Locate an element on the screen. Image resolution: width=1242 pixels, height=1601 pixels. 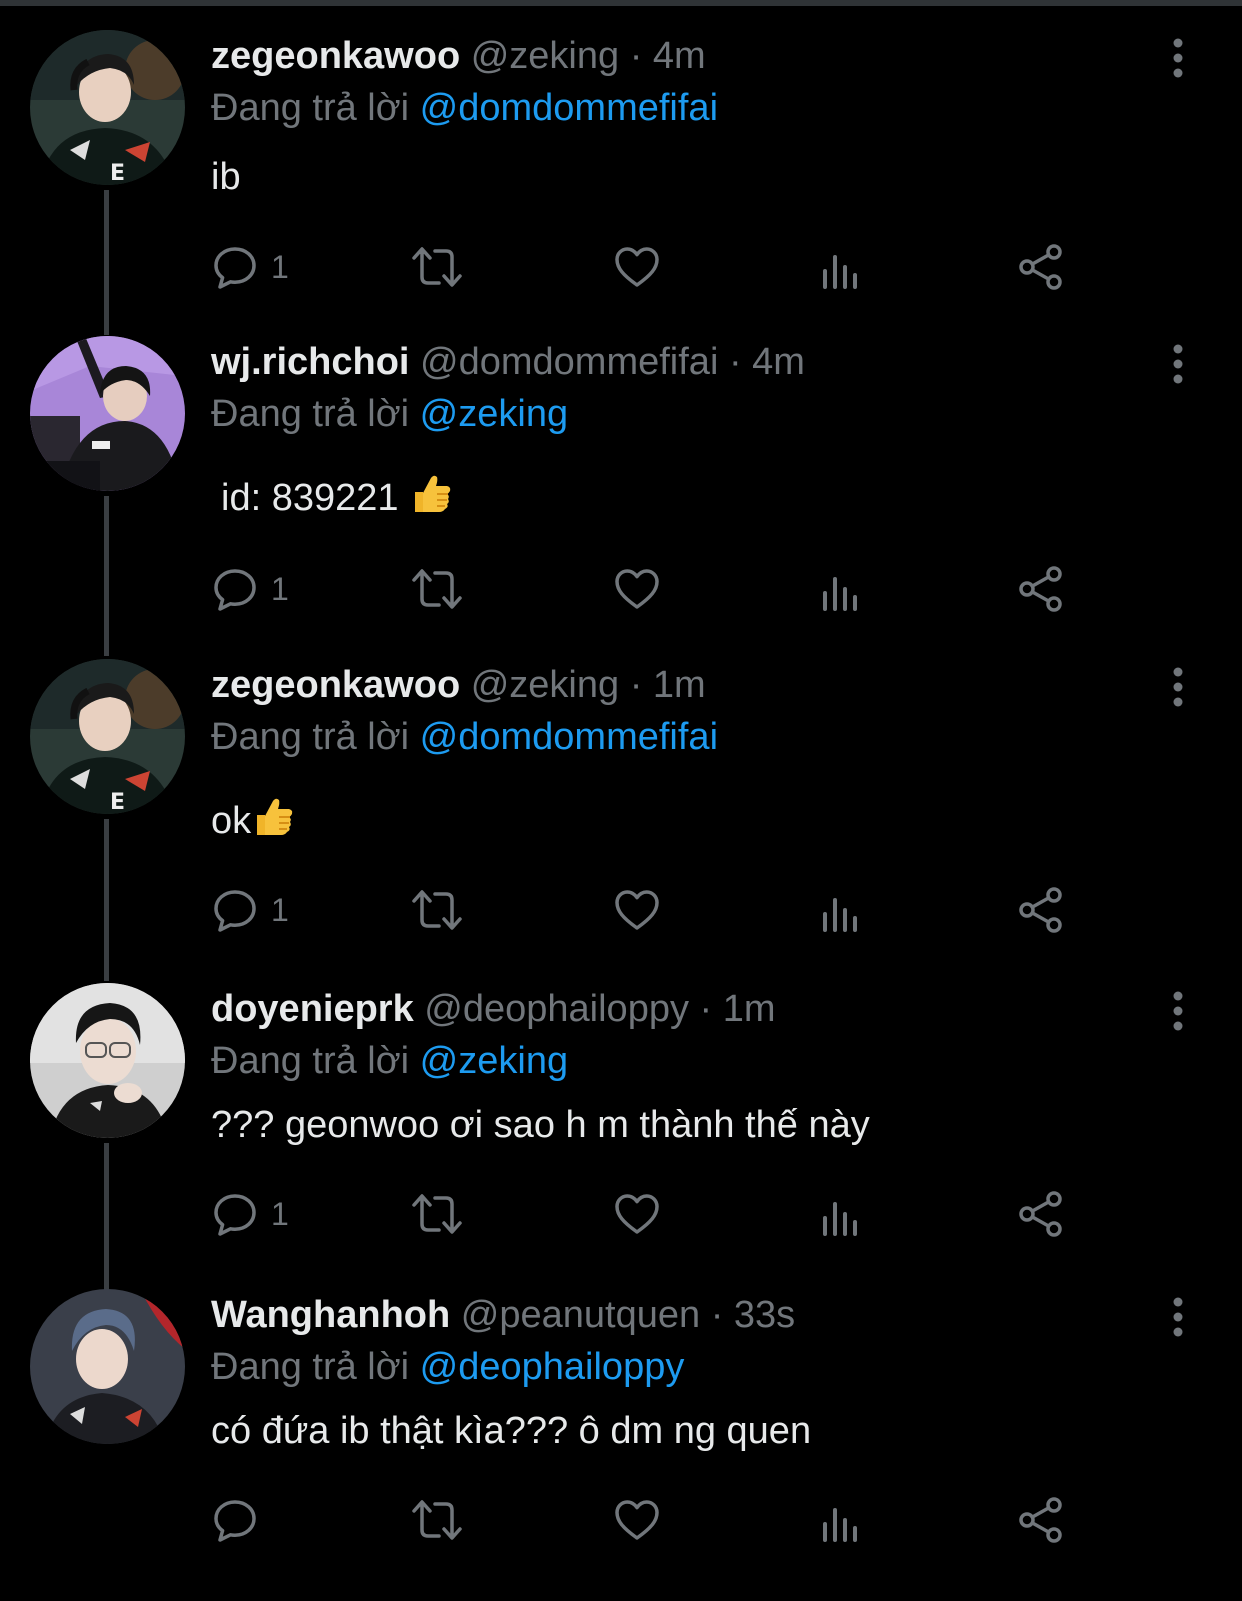
reply-button is located at coordinates (241, 1520).